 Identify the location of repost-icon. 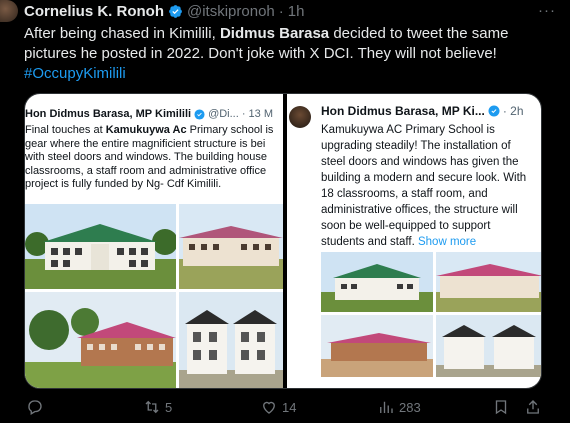
(152, 407).